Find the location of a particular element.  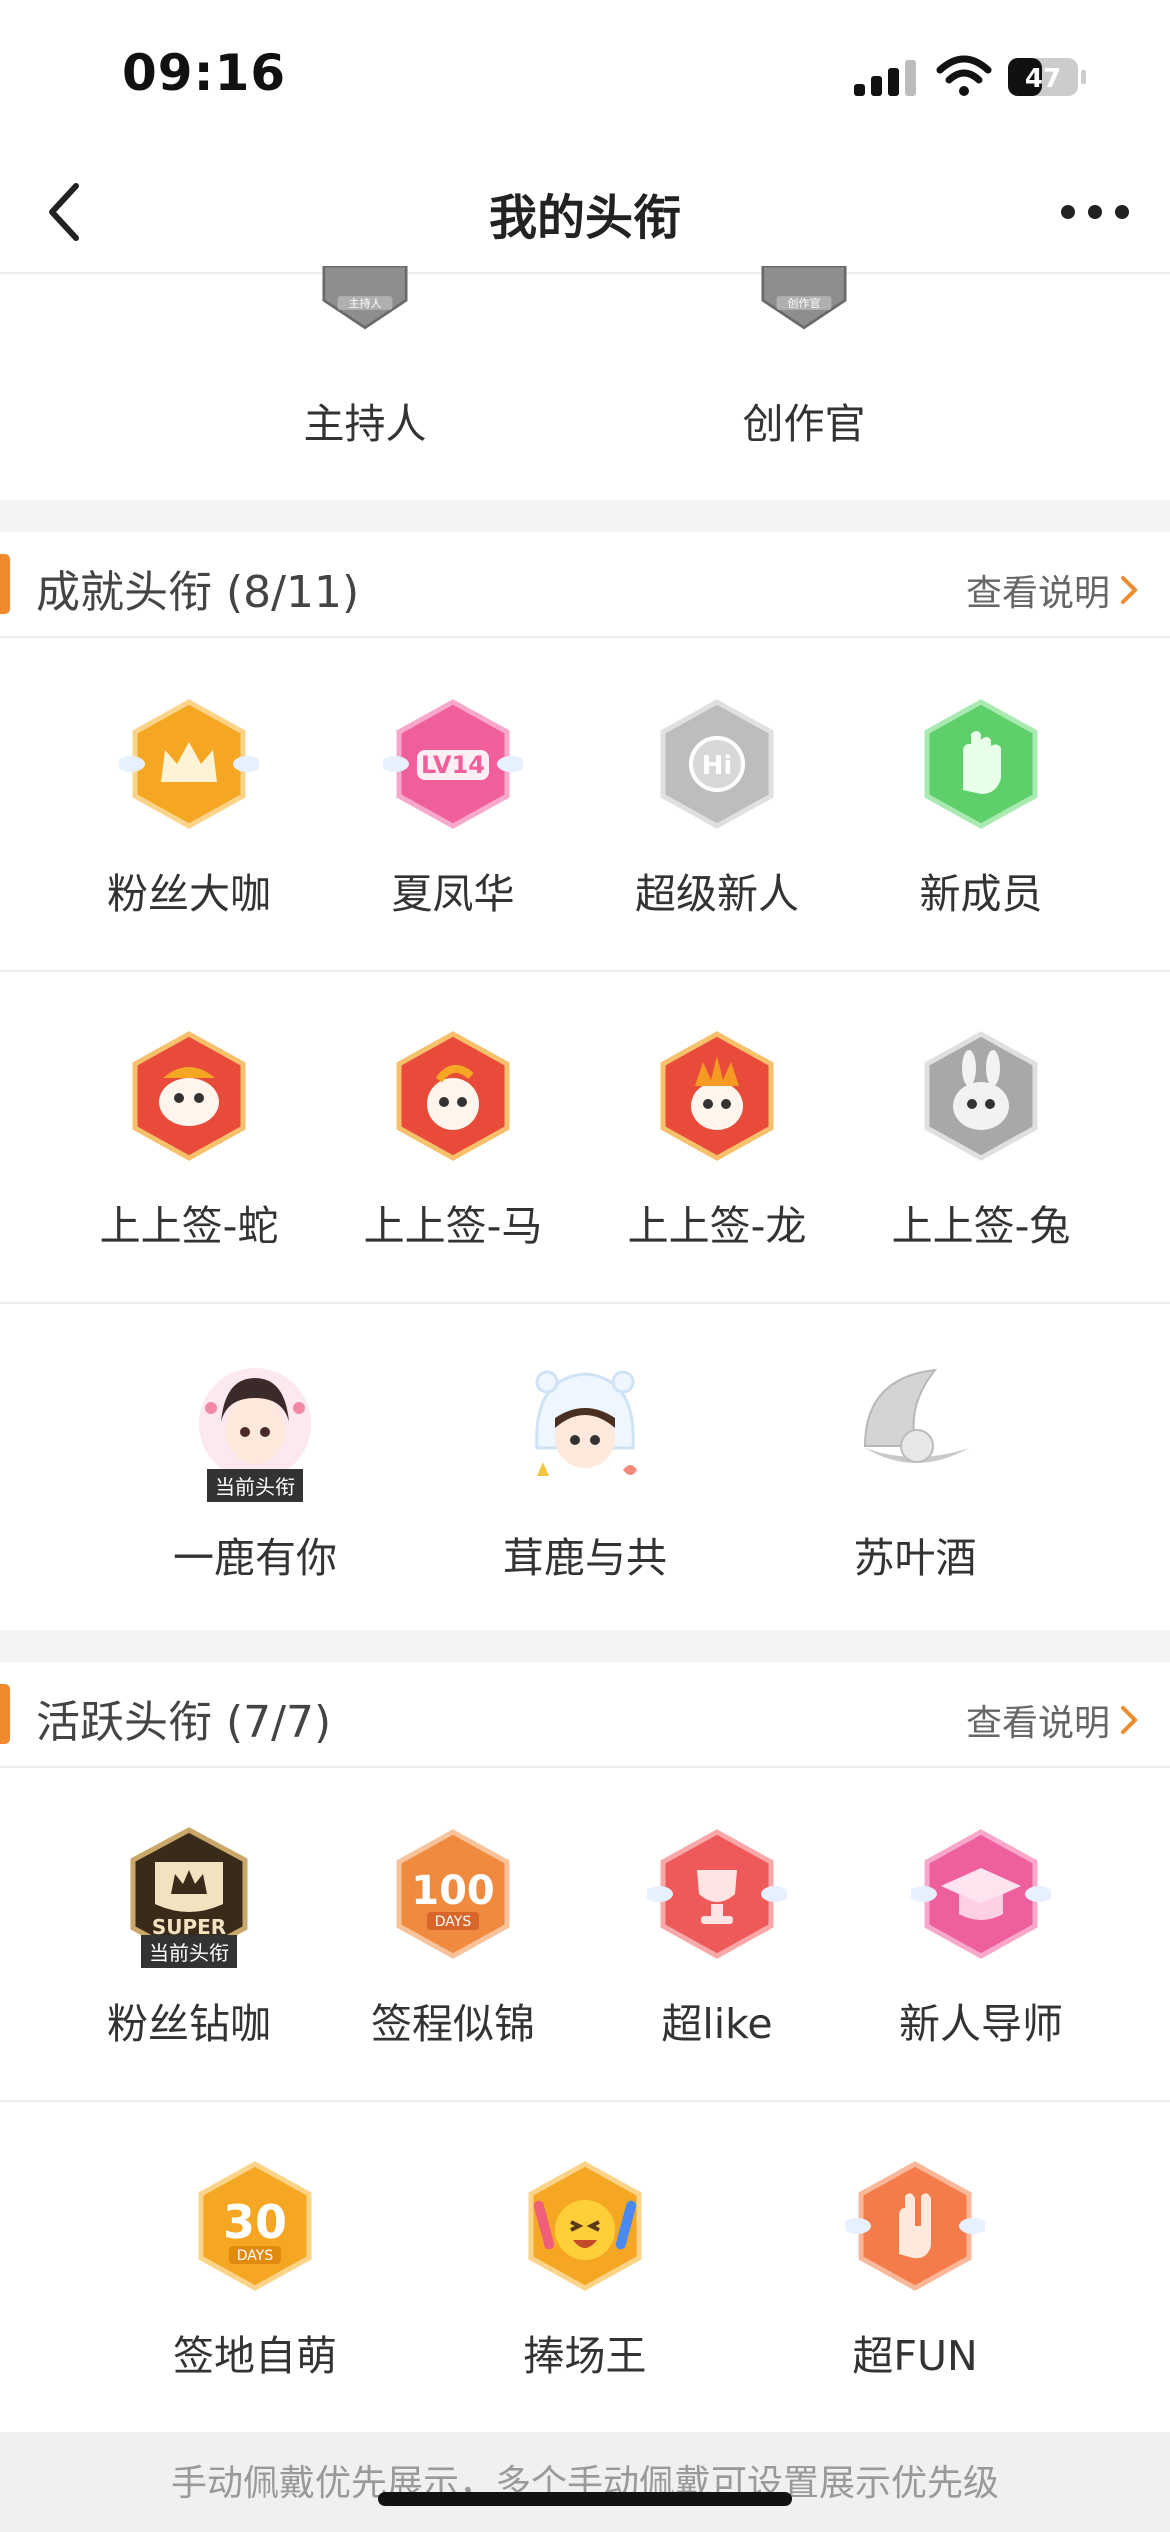

badge-label: 粉丝钻咖 is located at coordinates (189, 2024).